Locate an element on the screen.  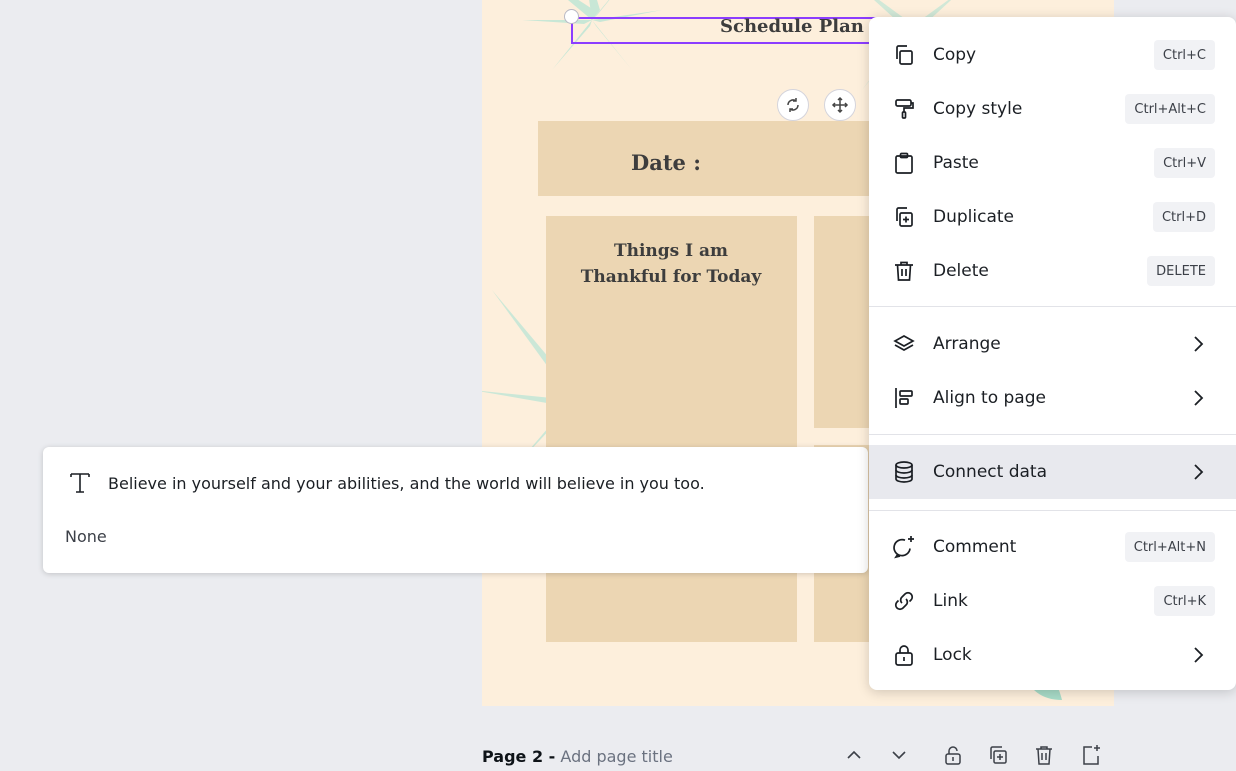
menu-item-align-to-page: Align to page is located at coordinates (1052, 398).